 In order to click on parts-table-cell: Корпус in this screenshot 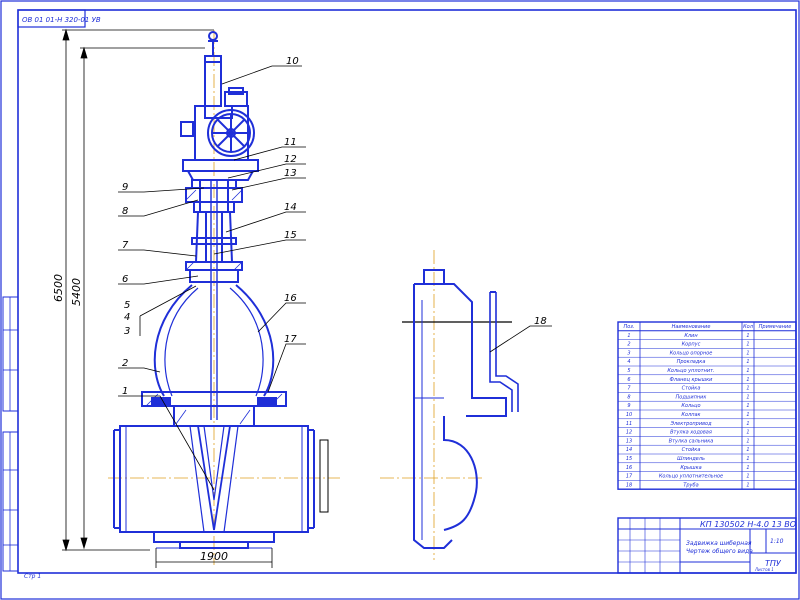, I will do `click(691, 345)`.